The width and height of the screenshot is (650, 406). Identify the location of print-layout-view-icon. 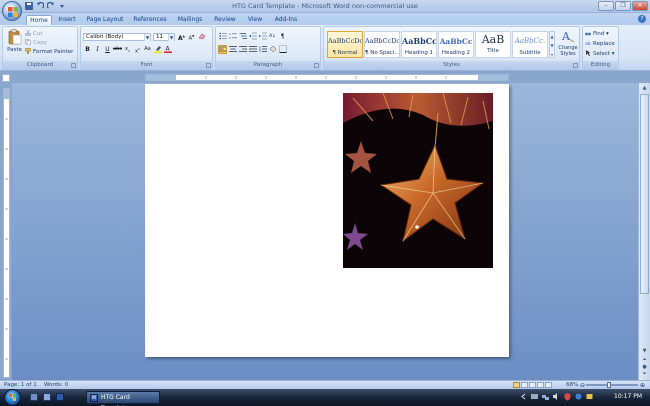
(516, 385).